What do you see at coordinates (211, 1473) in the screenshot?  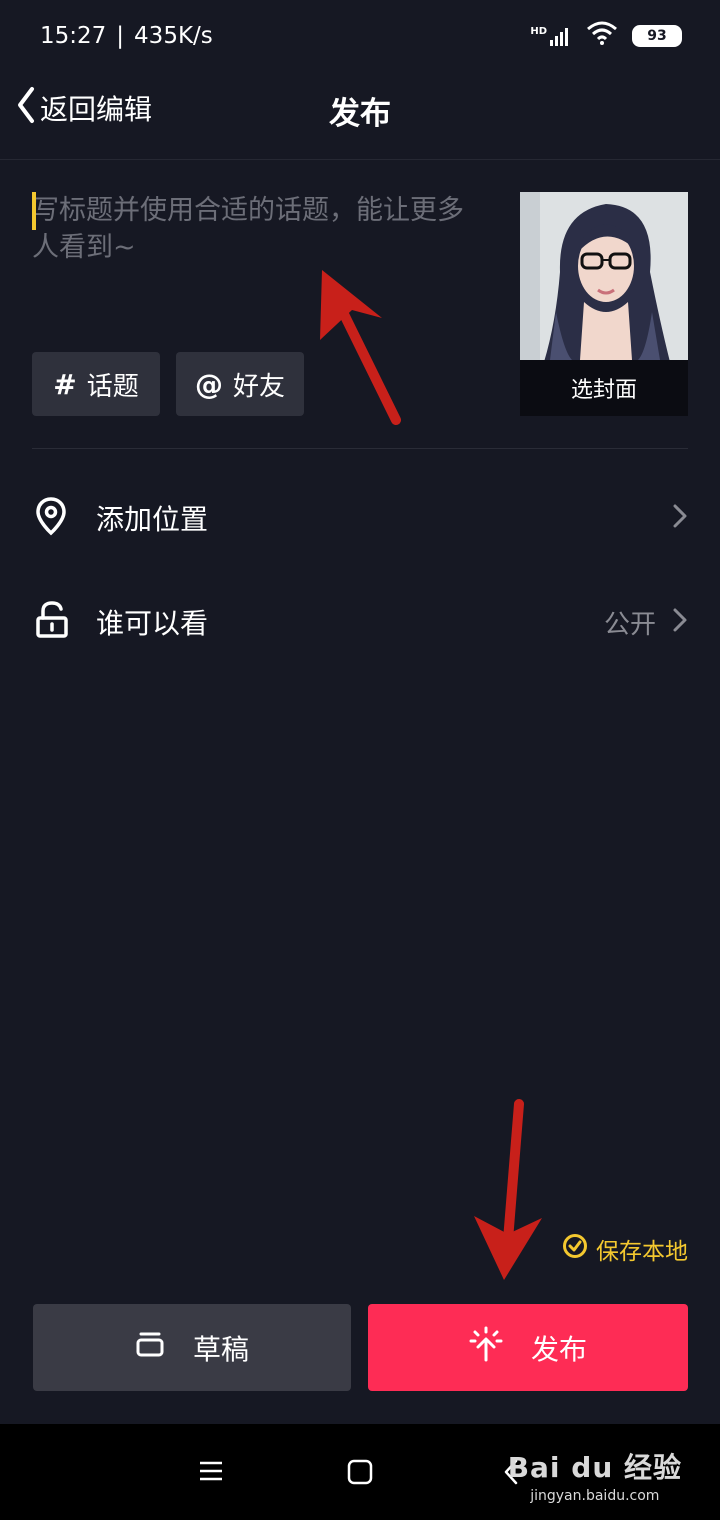 I see `menu-icon` at bounding box center [211, 1473].